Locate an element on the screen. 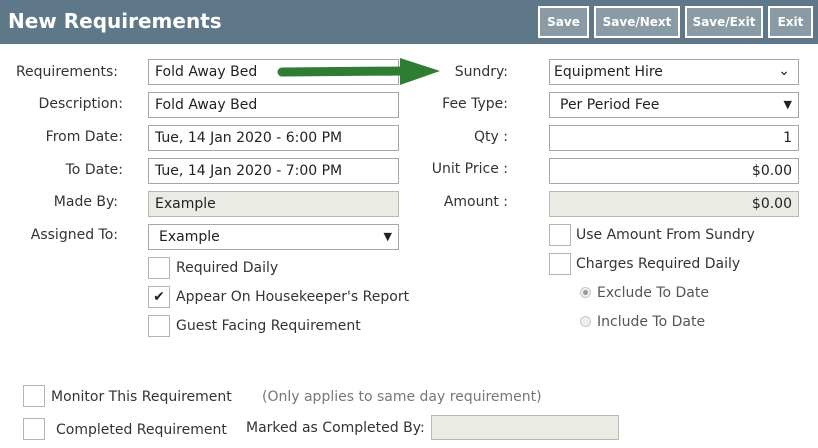 Image resolution: width=818 pixels, height=448 pixels. charges-required-daily-label: Charges Required Daily is located at coordinates (658, 264).